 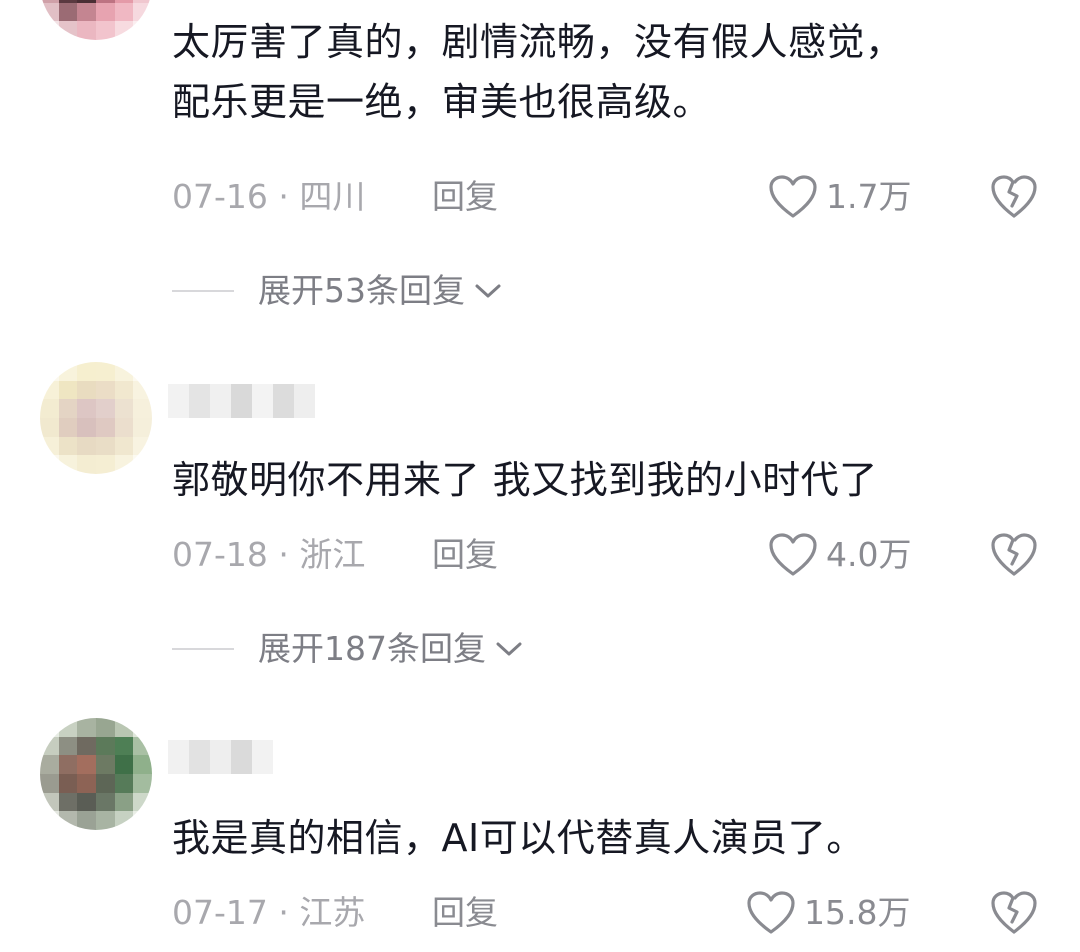 I want to click on date-location: 07-16 · 四川, so click(x=269, y=196).